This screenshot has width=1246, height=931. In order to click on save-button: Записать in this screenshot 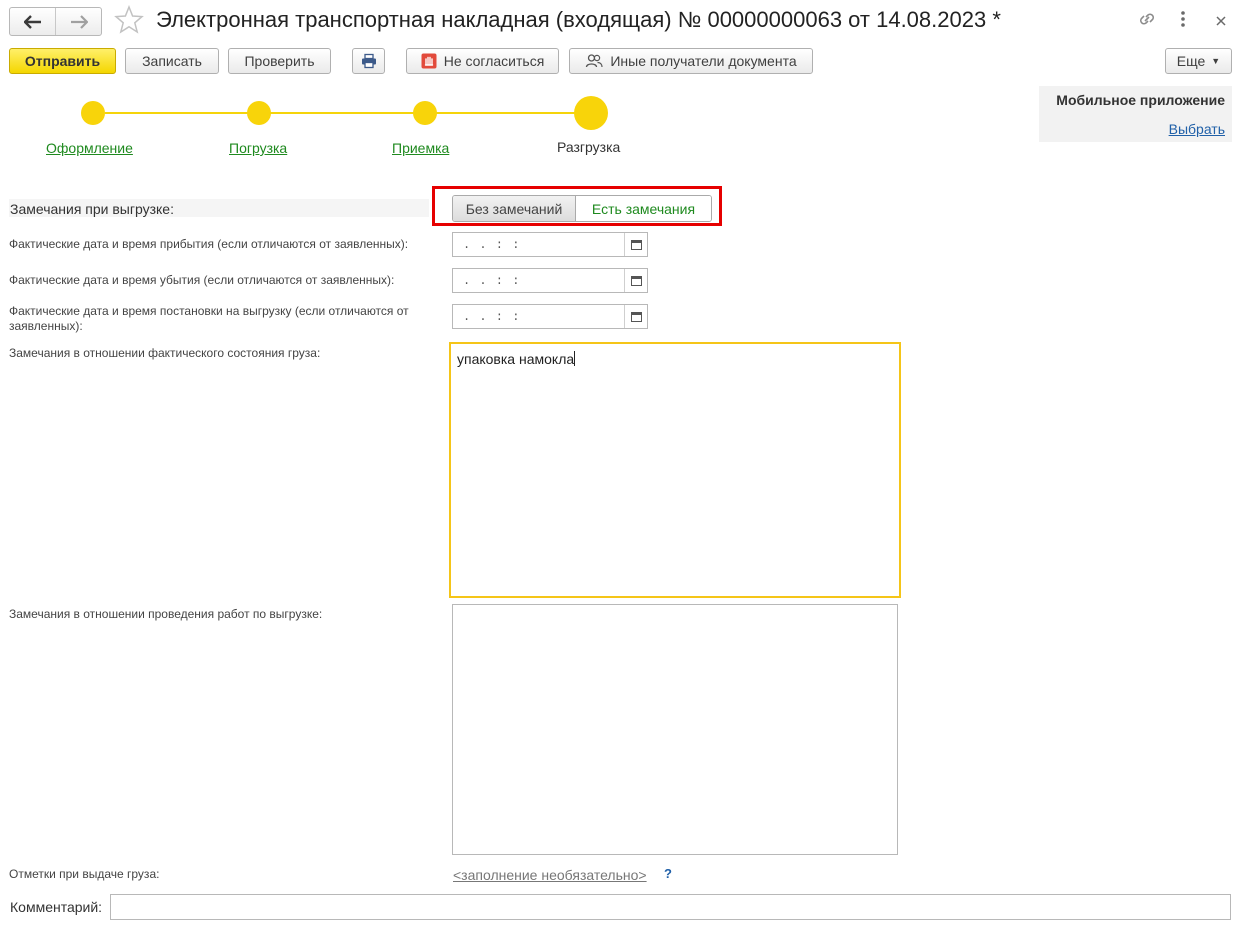, I will do `click(172, 61)`.